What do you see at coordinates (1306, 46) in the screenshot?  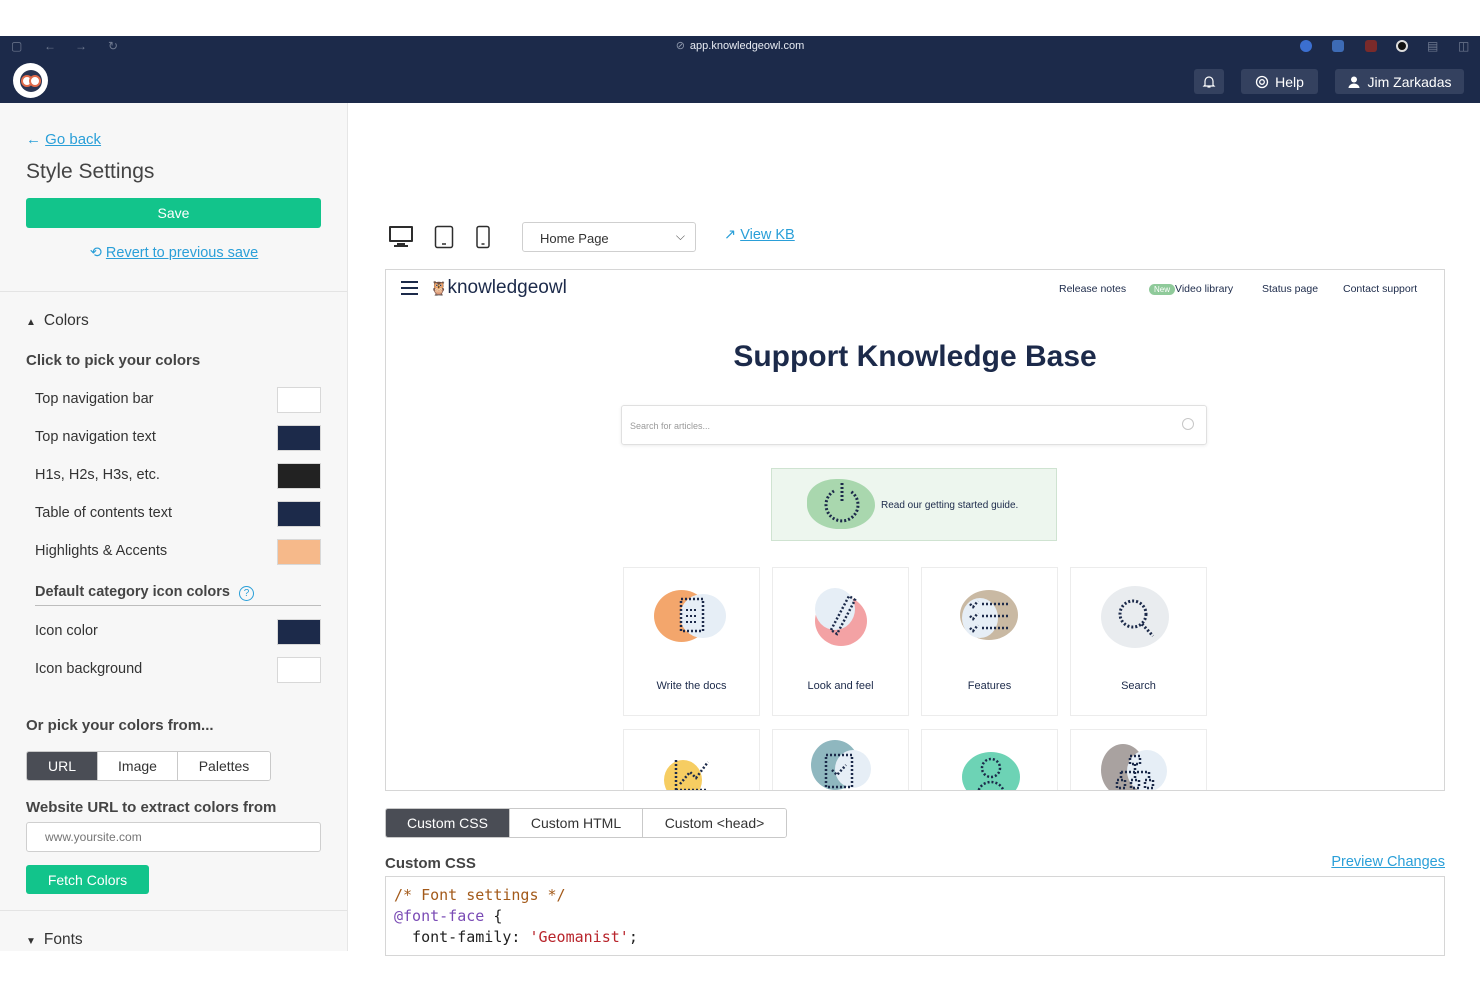 I see `password-extension-icon` at bounding box center [1306, 46].